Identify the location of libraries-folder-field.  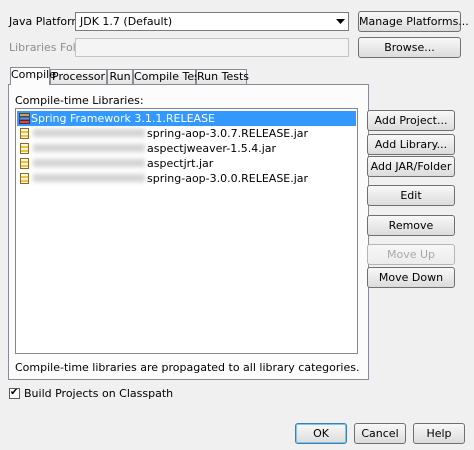
(212, 47).